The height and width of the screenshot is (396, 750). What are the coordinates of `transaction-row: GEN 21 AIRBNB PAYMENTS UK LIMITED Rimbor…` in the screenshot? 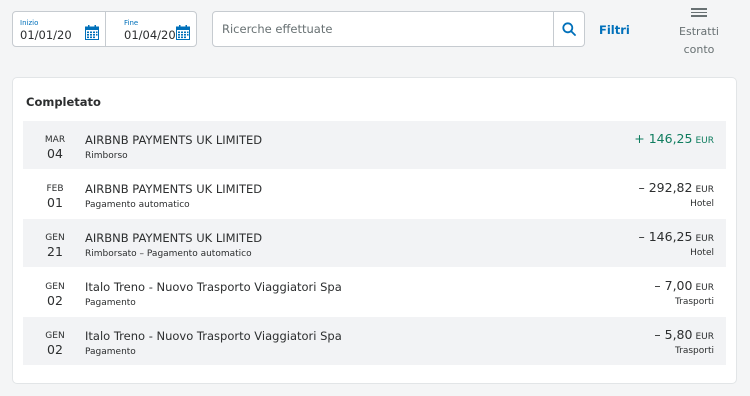 It's located at (374, 243).